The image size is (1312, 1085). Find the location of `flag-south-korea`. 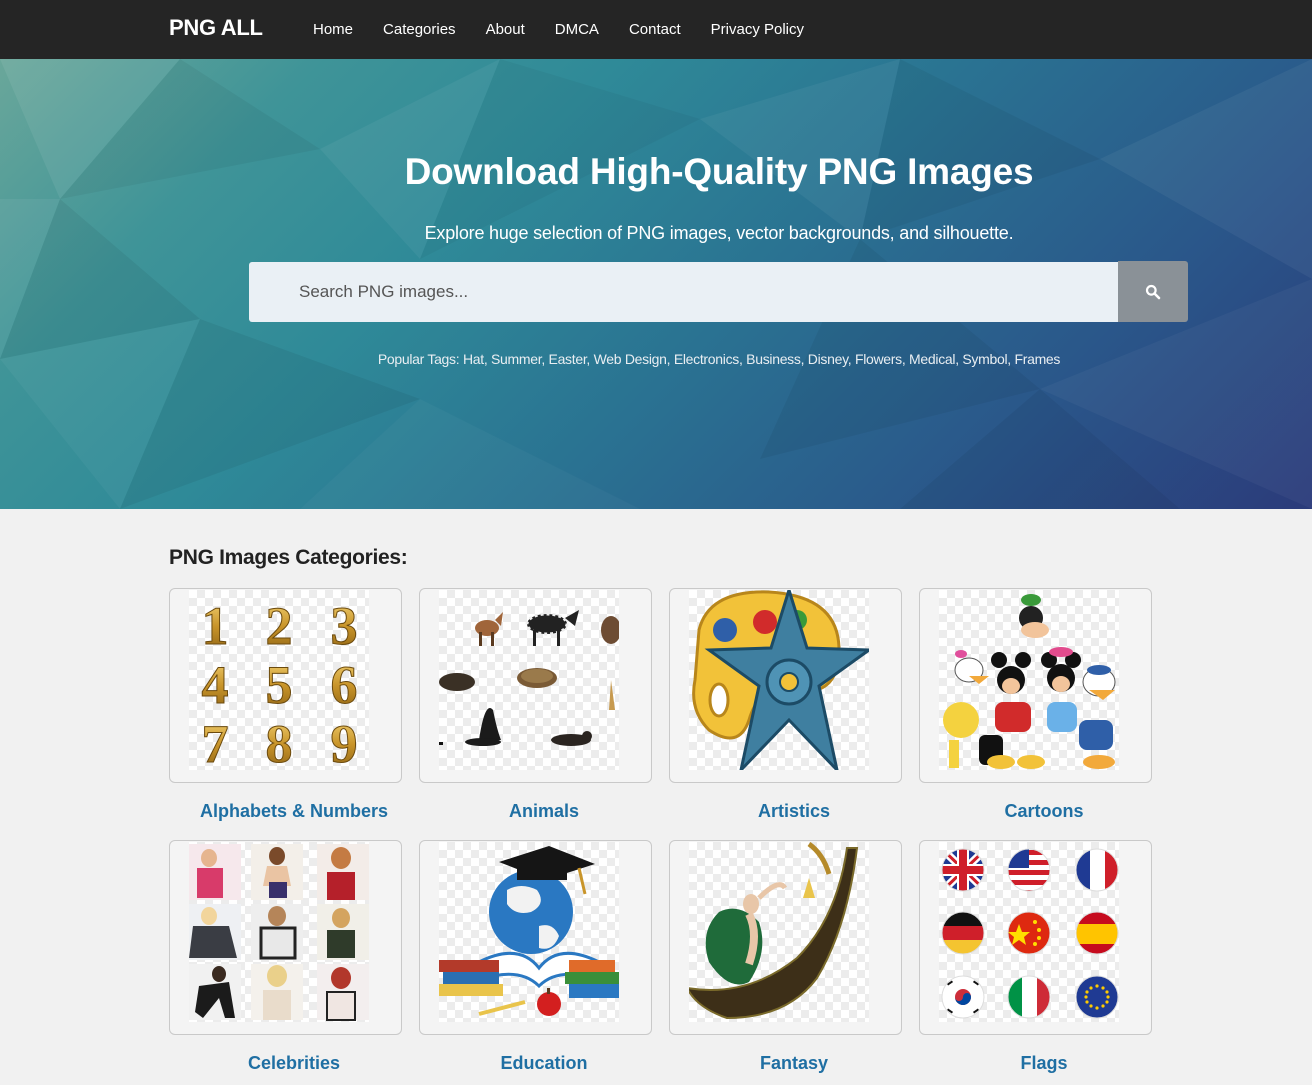

flag-south-korea is located at coordinates (963, 997).